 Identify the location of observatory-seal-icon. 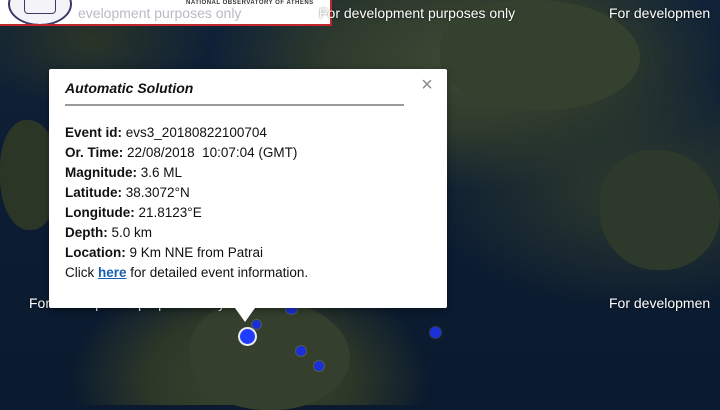
(40, 12).